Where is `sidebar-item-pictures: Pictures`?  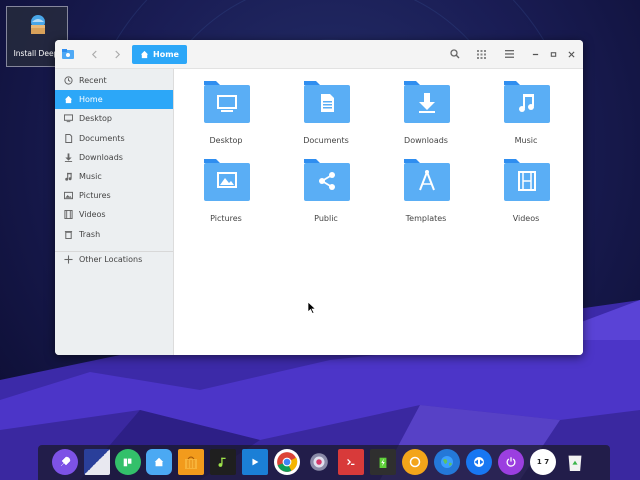 sidebar-item-pictures: Pictures is located at coordinates (114, 195).